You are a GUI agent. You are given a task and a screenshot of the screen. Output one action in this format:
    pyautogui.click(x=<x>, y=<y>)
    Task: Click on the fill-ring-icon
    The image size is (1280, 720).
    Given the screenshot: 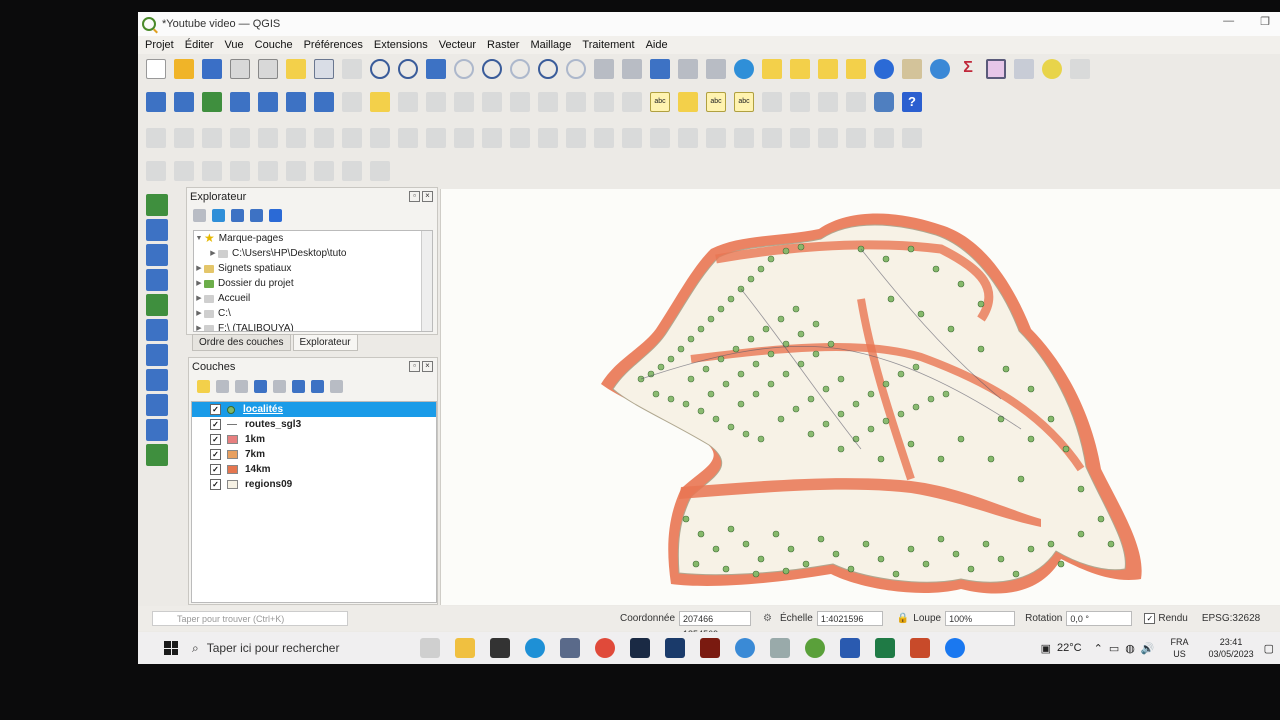 What is the action you would take?
    pyautogui.click(x=380, y=138)
    